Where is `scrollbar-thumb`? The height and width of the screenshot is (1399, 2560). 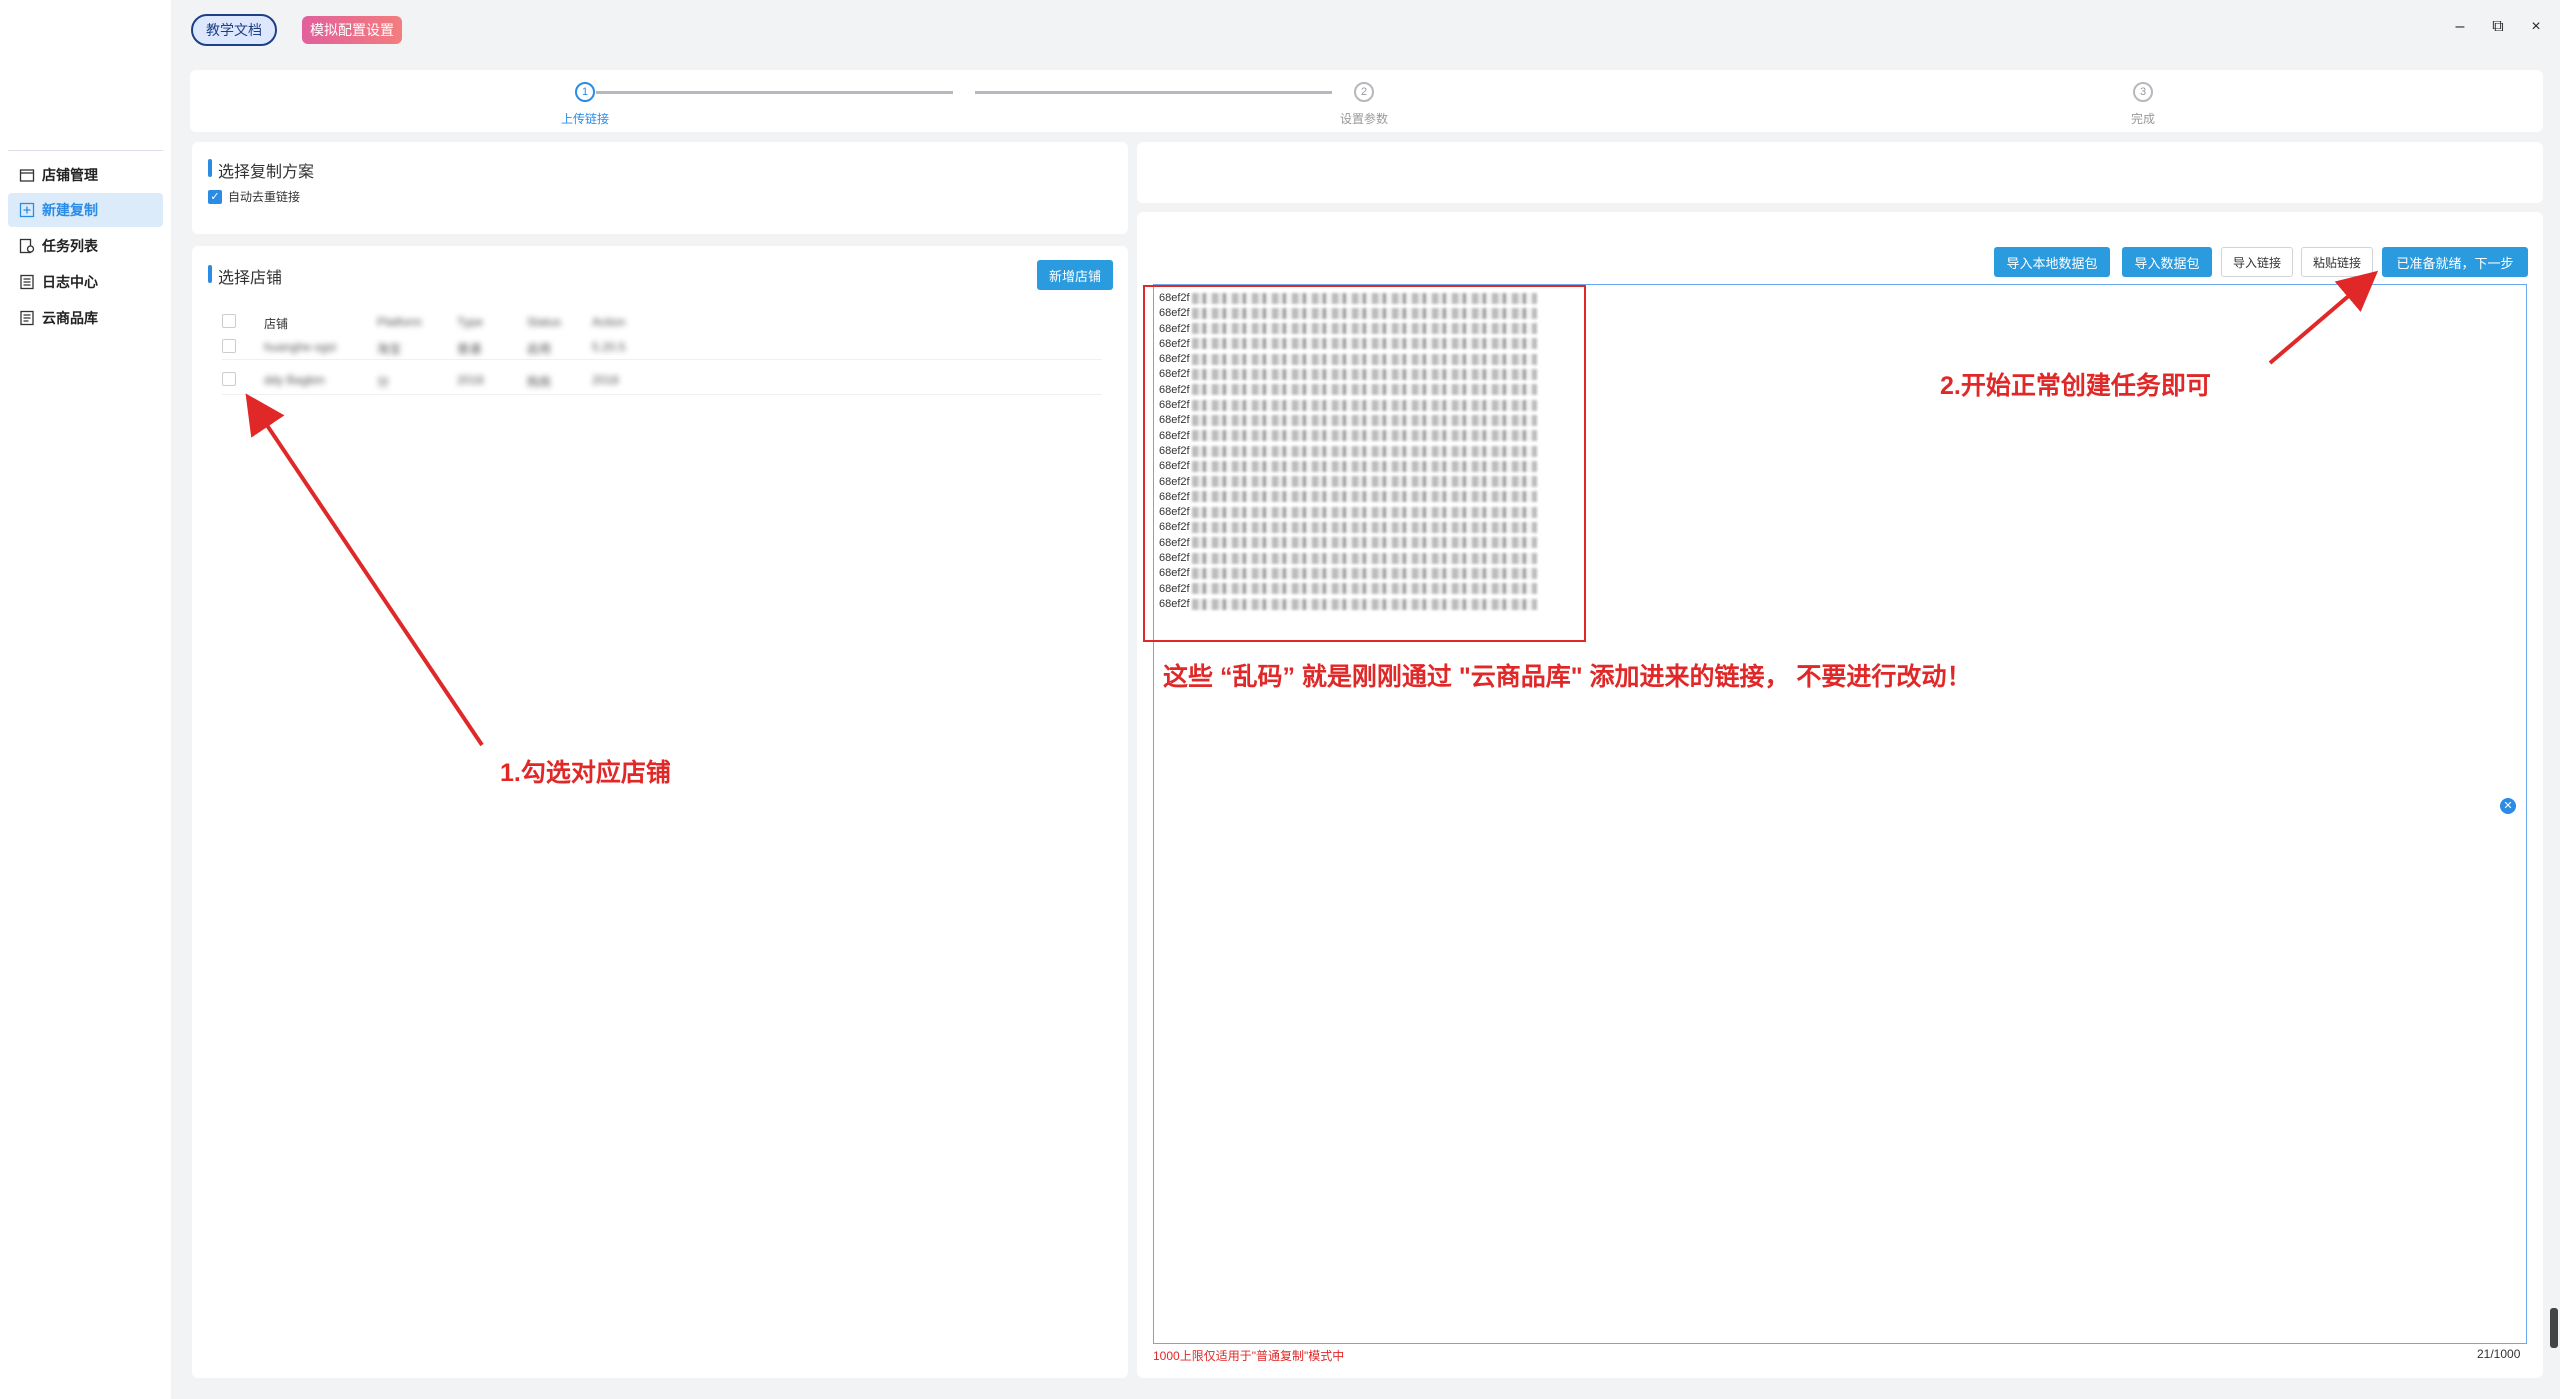
scrollbar-thumb is located at coordinates (2554, 1328).